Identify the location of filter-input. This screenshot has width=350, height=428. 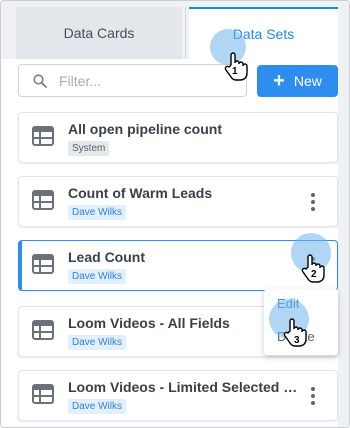
(144, 80).